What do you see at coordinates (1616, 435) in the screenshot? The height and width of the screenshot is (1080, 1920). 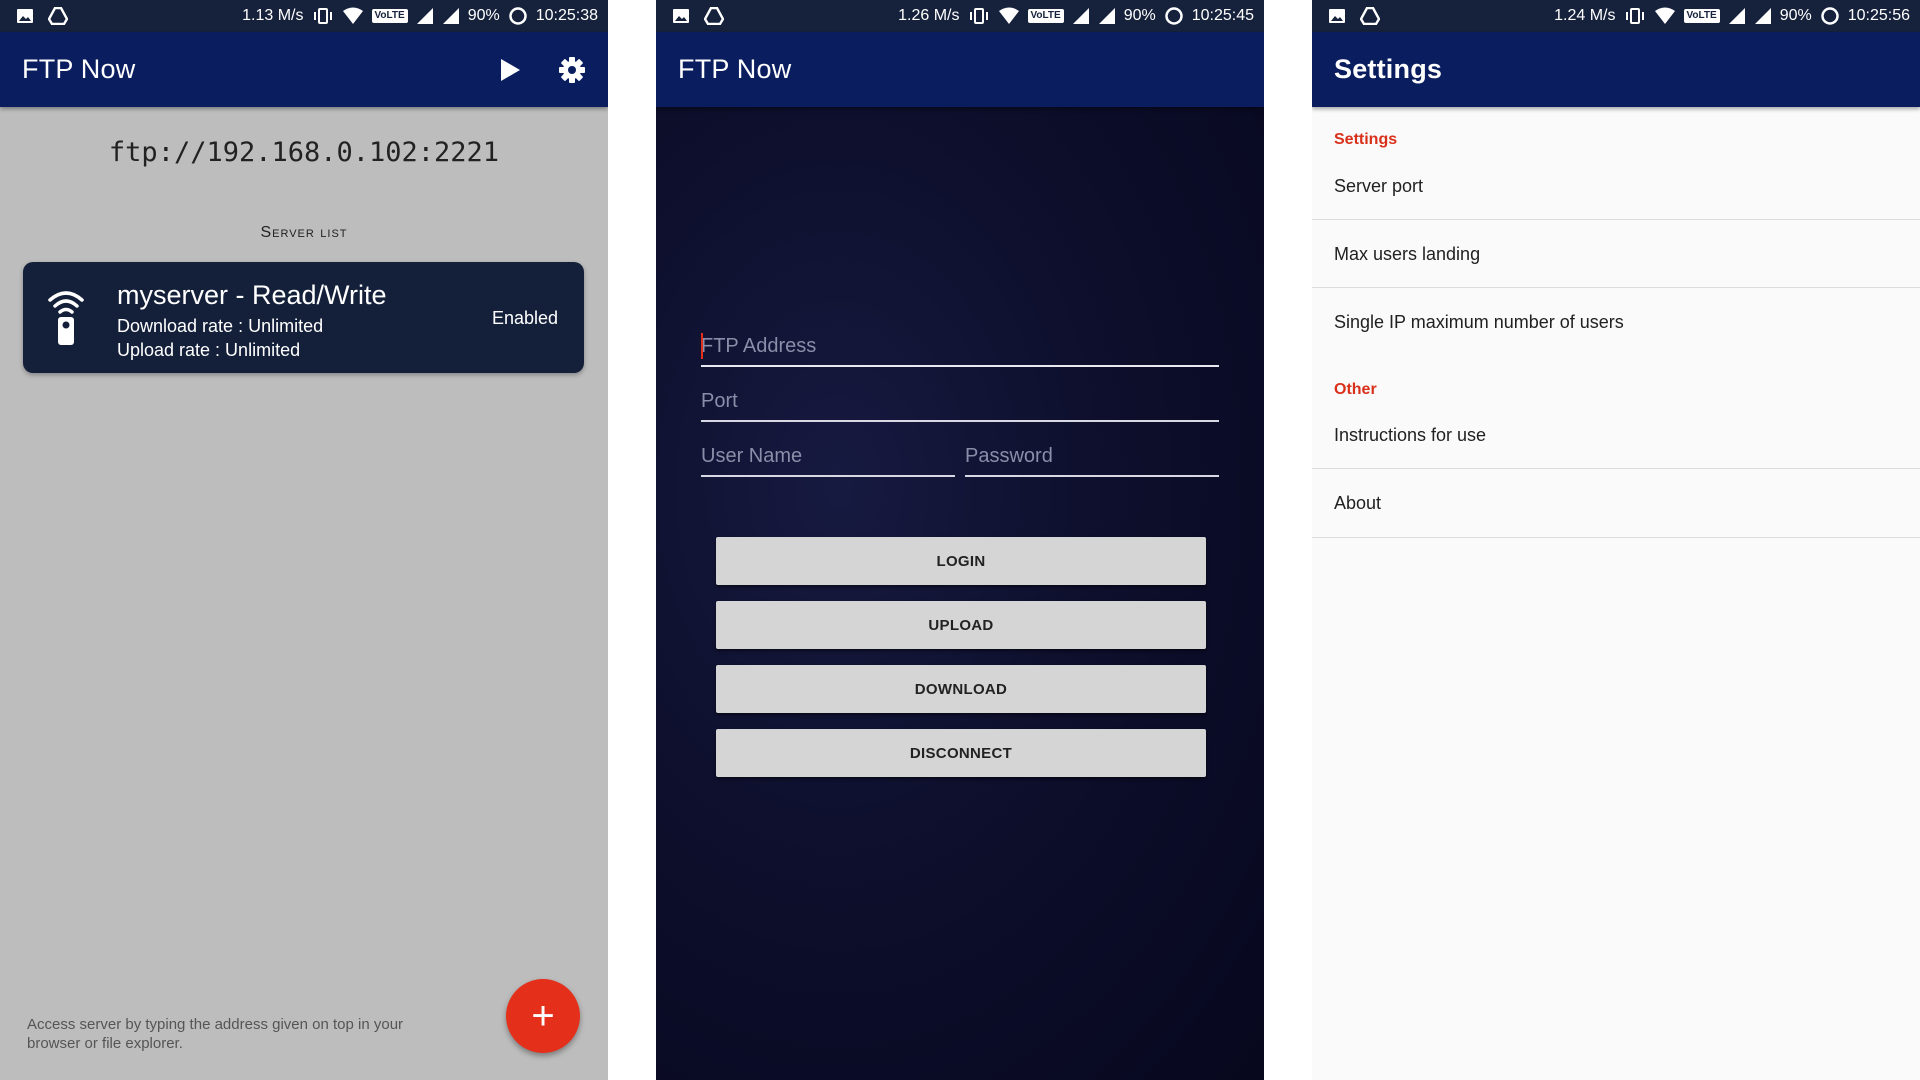 I see `instructions-item: Instructions for use` at bounding box center [1616, 435].